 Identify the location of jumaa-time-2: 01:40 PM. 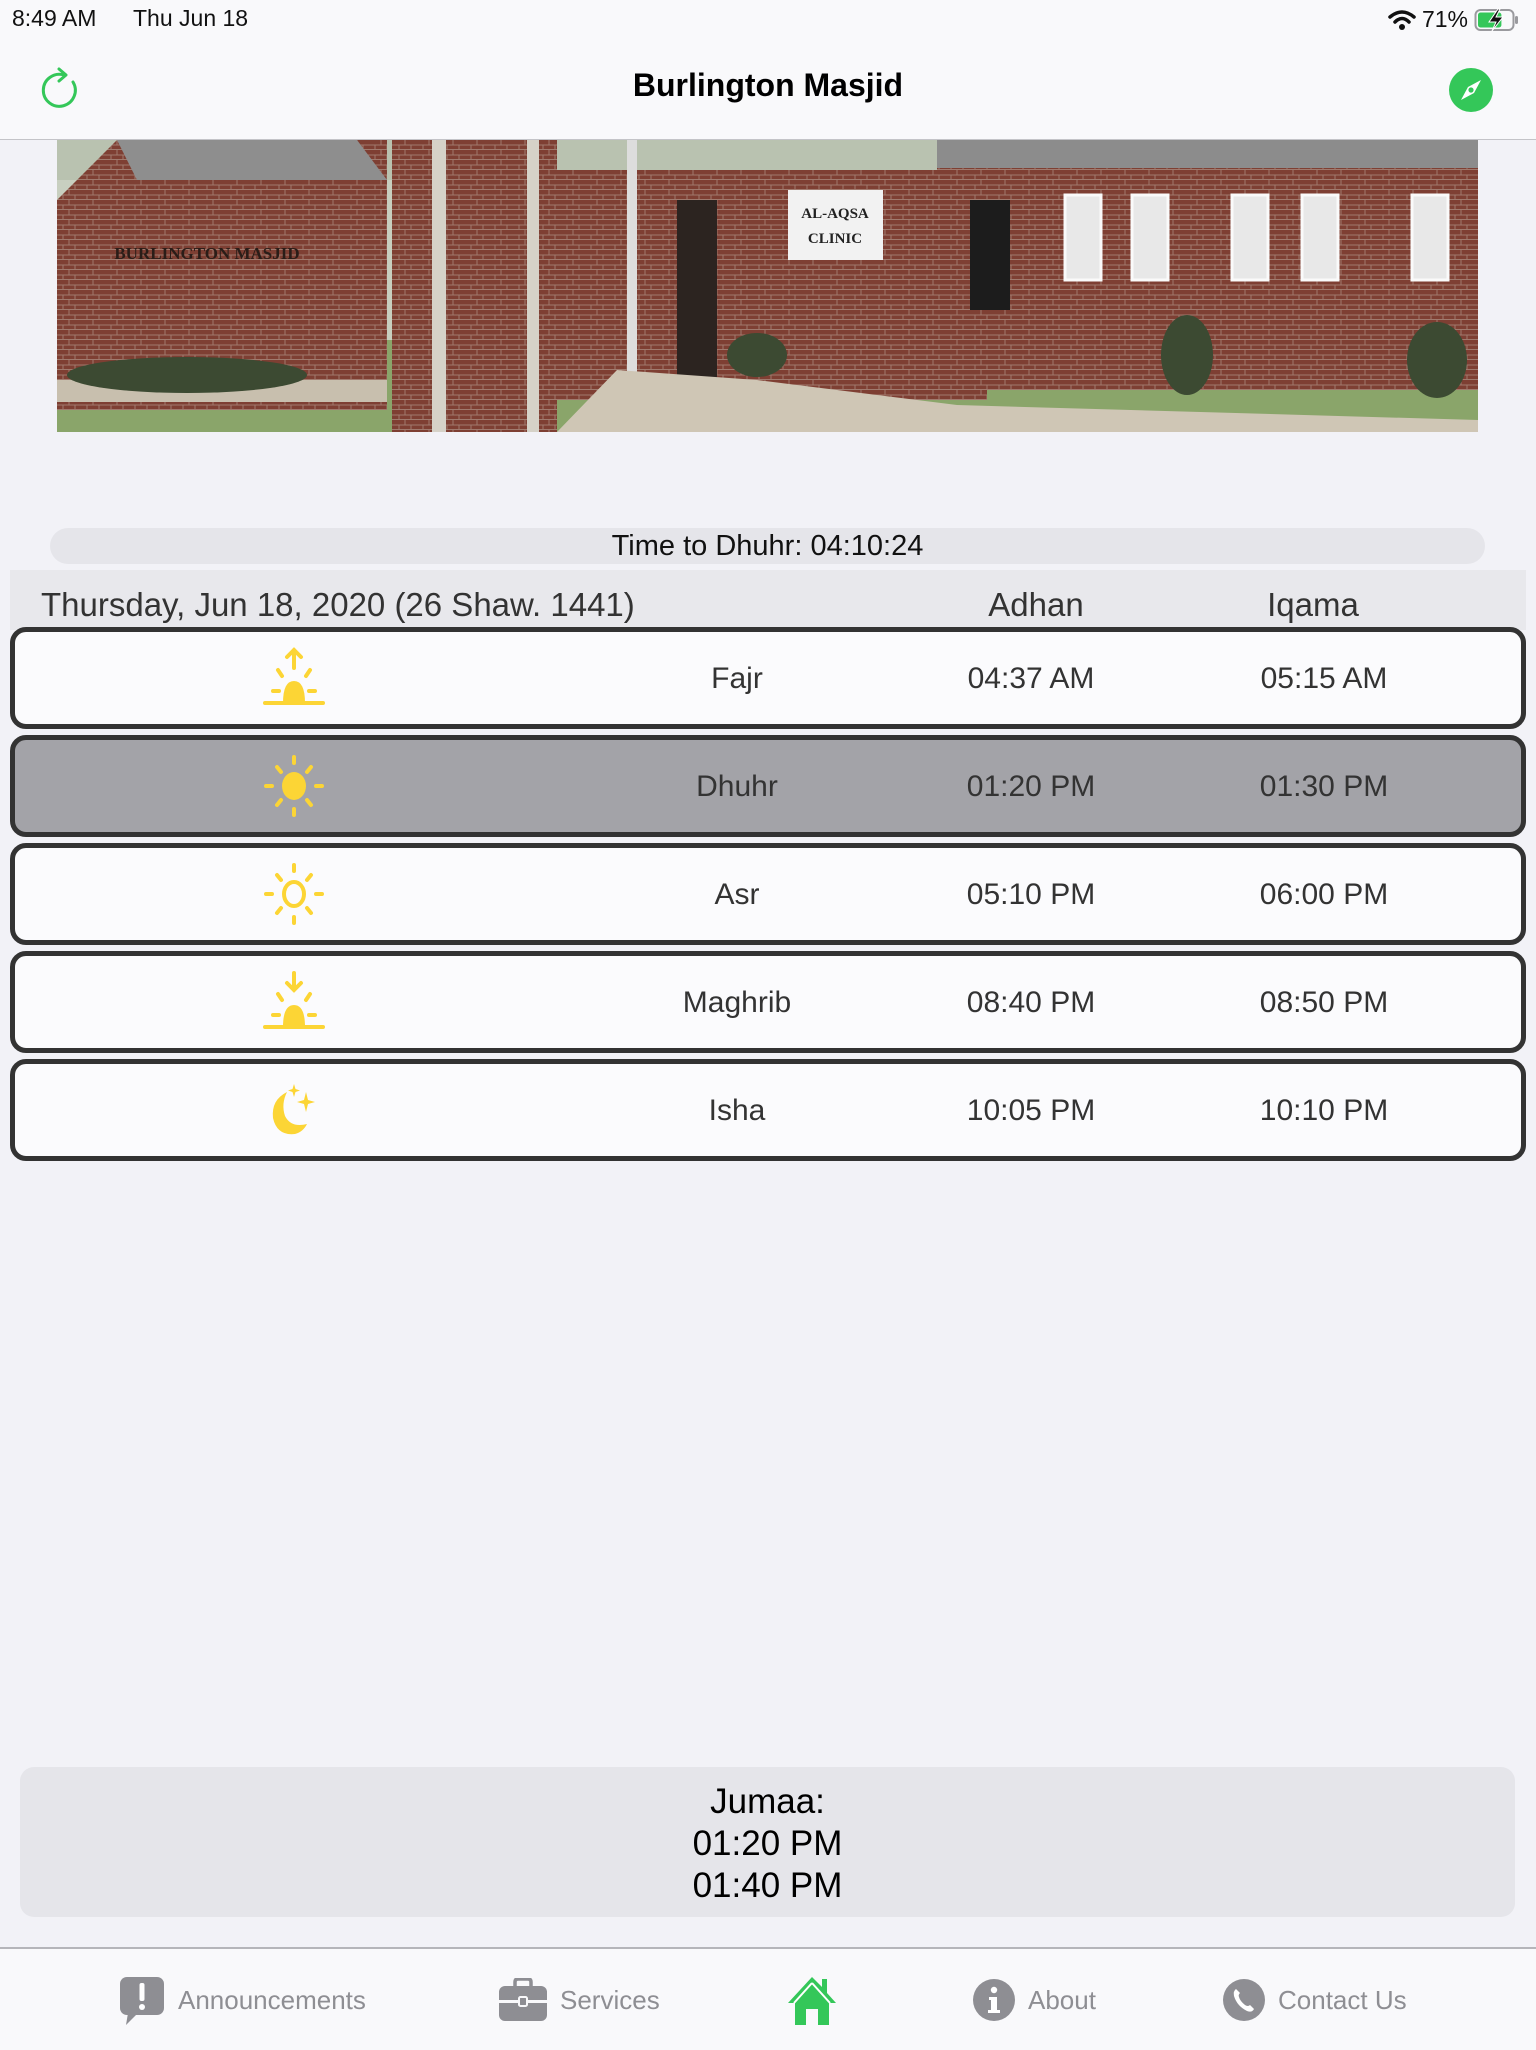
(767, 1885).